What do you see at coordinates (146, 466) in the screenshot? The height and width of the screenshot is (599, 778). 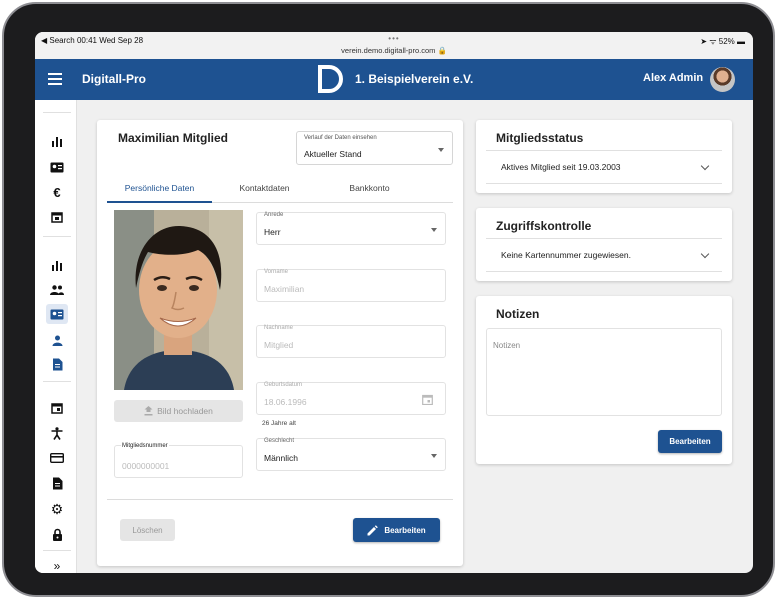 I see `member-number-value: 0000000001` at bounding box center [146, 466].